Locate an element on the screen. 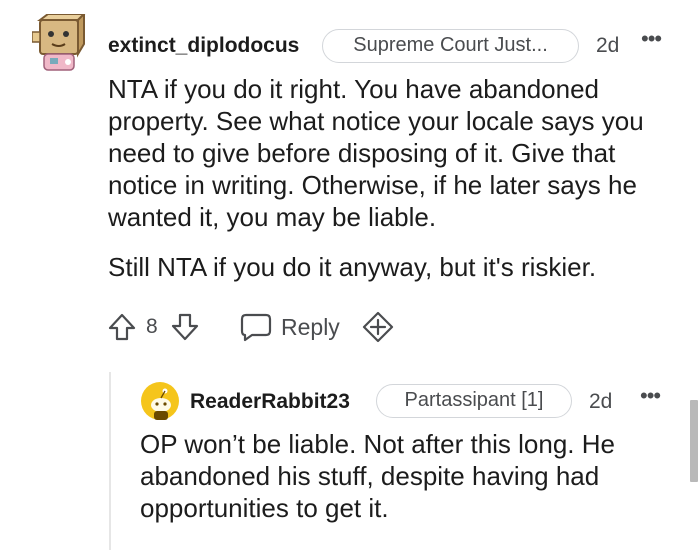 Image resolution: width=700 pixels, height=550 pixels. snoo-avatar-icon is located at coordinates (160, 401).